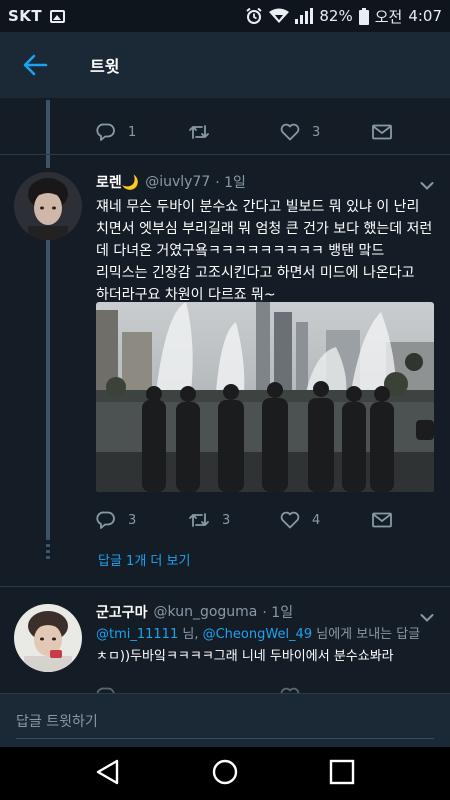  I want to click on reply-button: 3, so click(142, 520).